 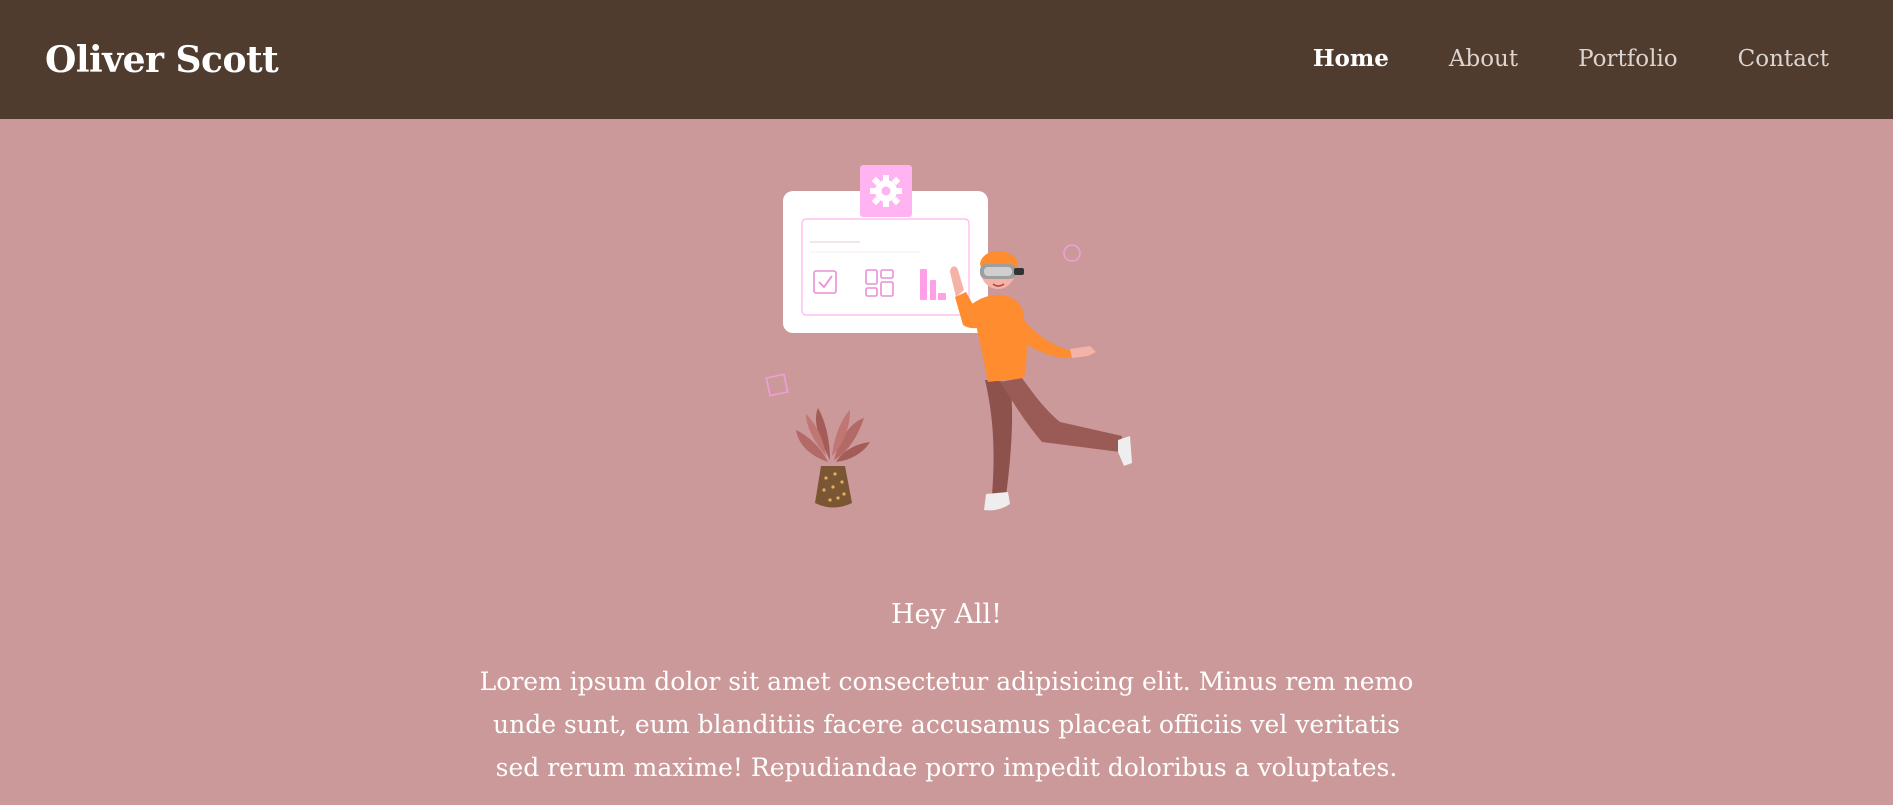 What do you see at coordinates (1628, 59) in the screenshot?
I see `nav-link-portfolio: Portfolio` at bounding box center [1628, 59].